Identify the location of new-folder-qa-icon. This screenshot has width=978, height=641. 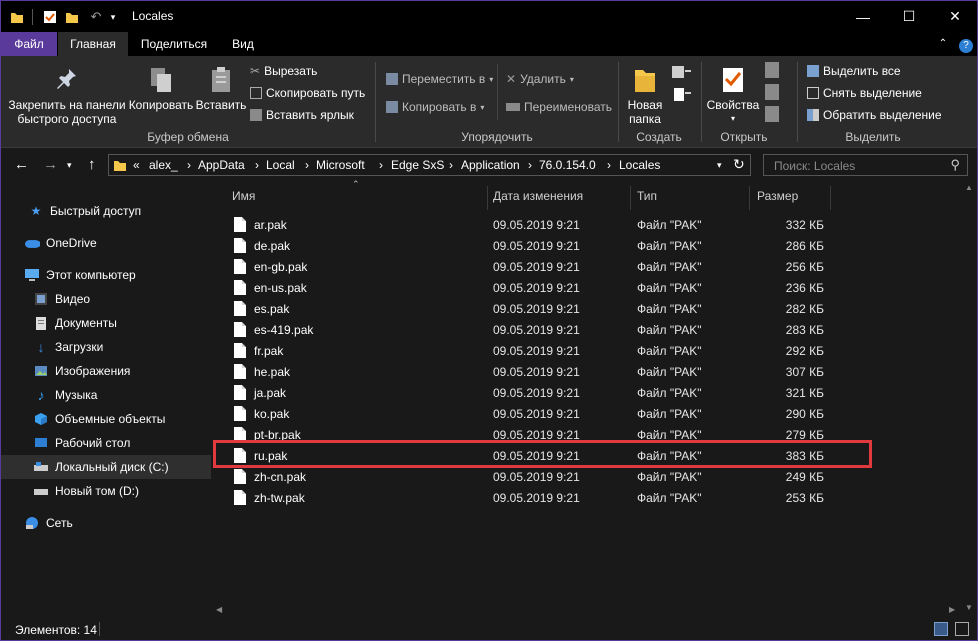
(72, 17).